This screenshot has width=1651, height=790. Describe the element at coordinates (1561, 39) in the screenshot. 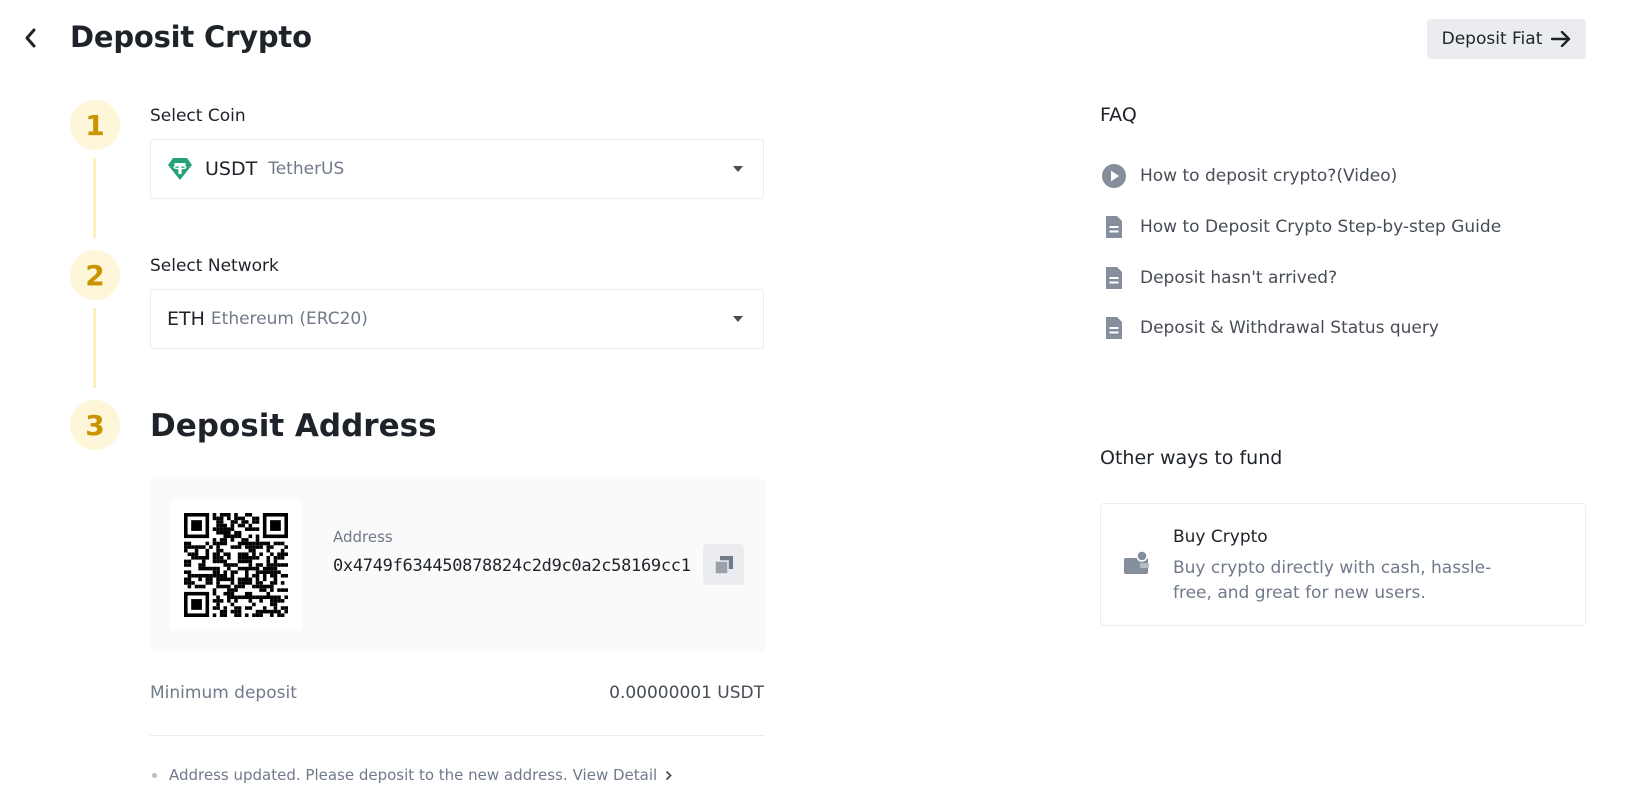

I see `arrow-right-icon` at that location.